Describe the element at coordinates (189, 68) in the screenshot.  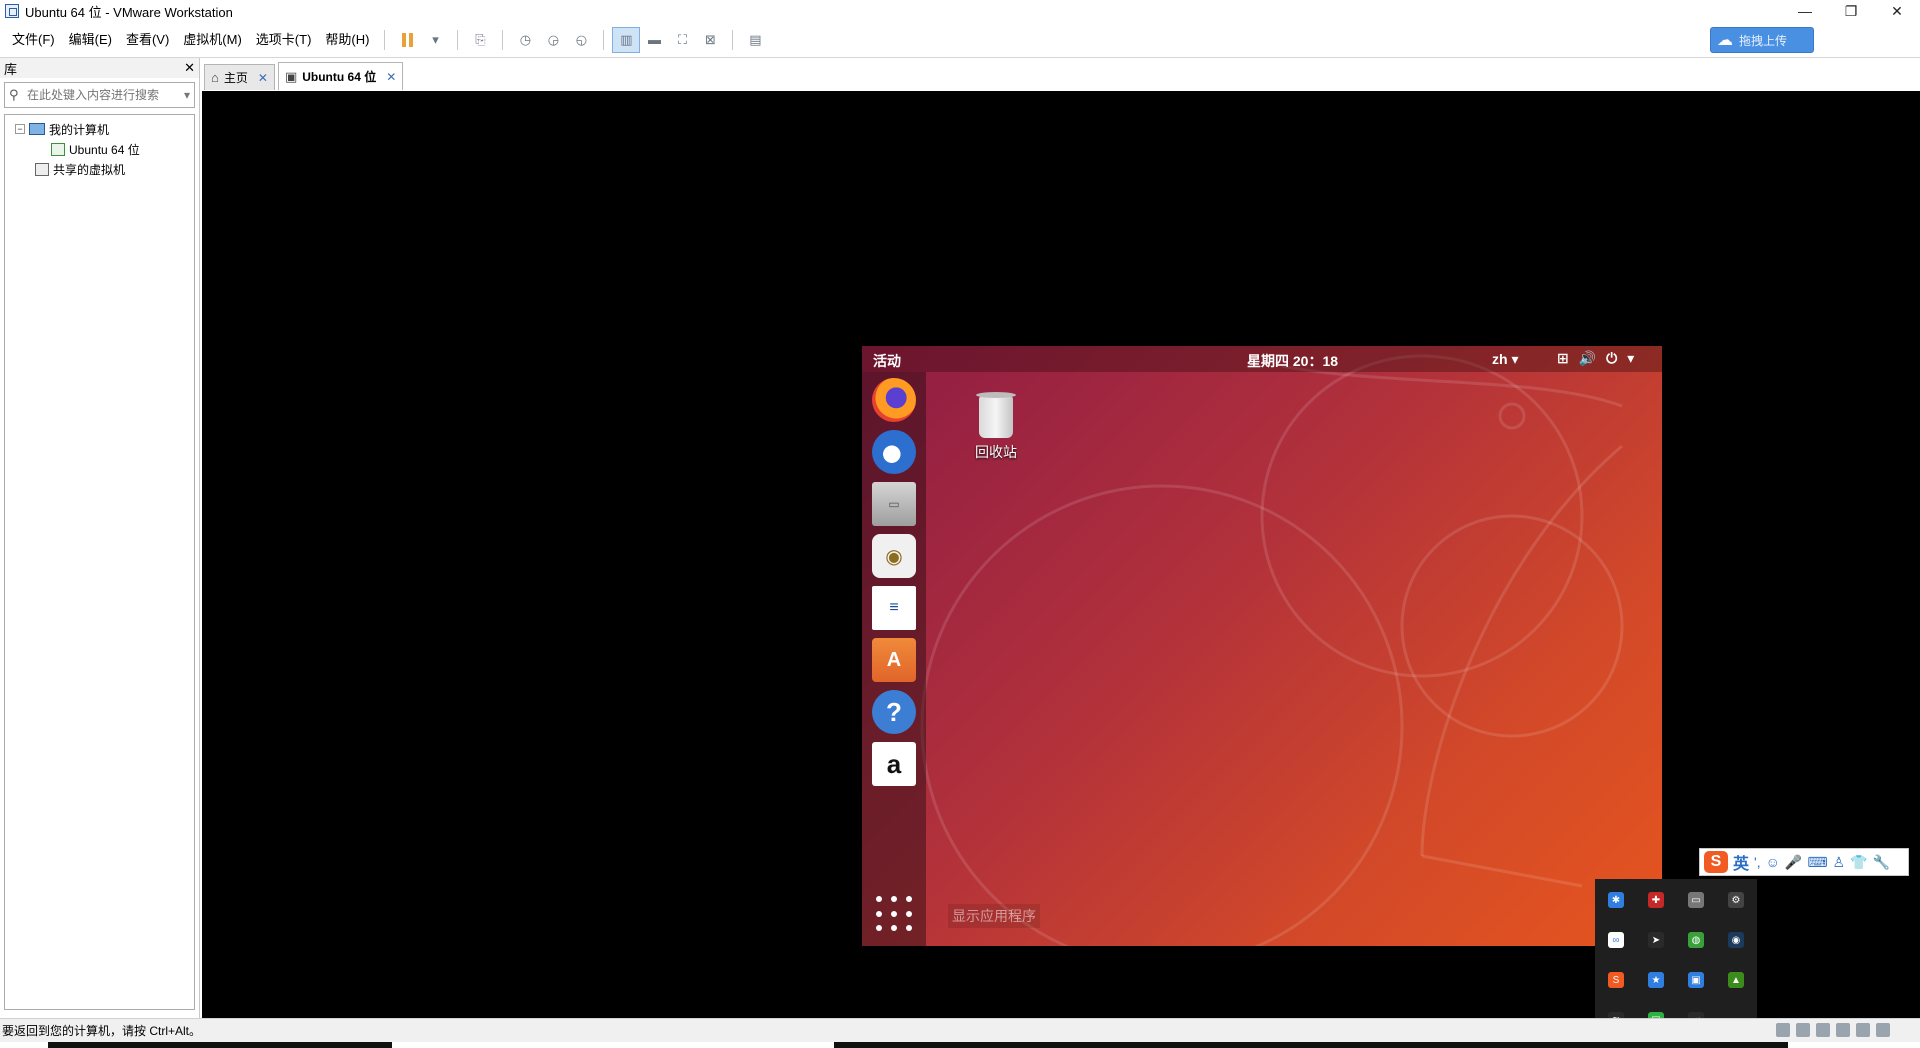
I see `library-close-icon: ✕` at that location.